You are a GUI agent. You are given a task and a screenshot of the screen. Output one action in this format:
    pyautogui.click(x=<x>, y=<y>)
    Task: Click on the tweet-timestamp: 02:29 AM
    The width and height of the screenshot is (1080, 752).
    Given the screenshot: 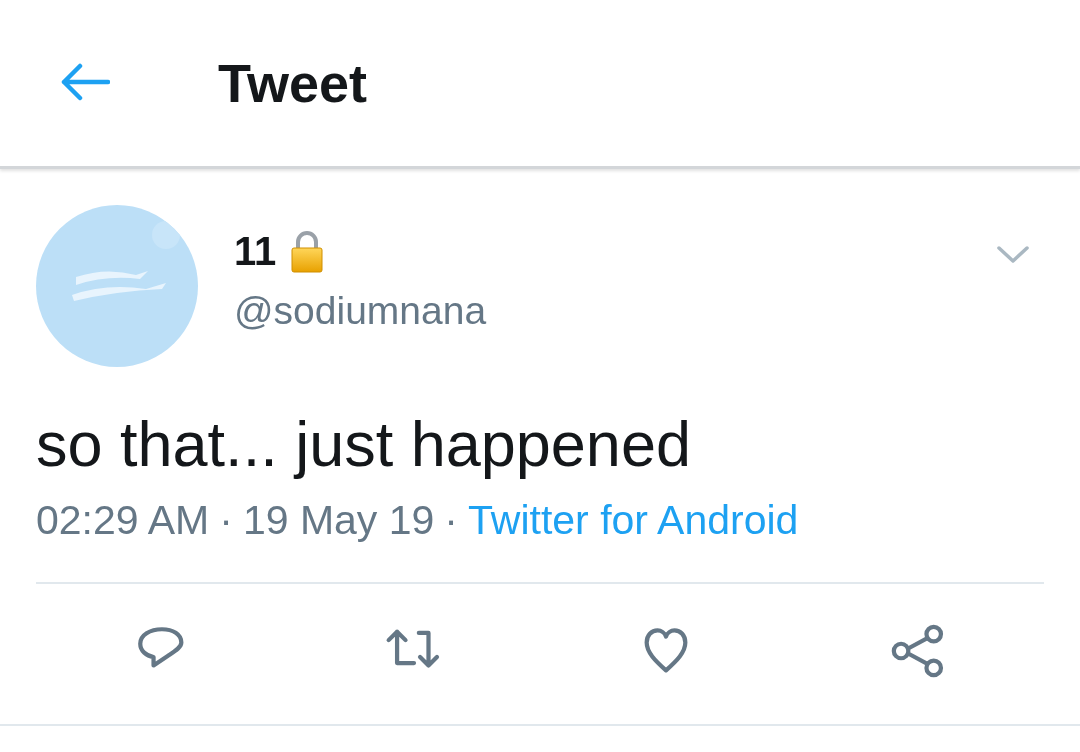 What is the action you would take?
    pyautogui.click(x=123, y=520)
    